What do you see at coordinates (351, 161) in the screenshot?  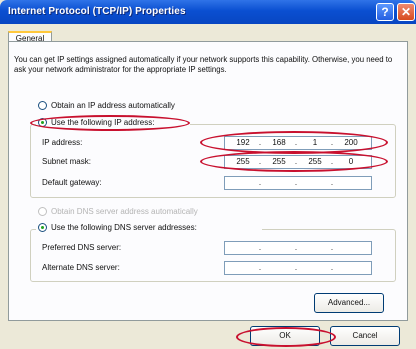 I see `mask-octet-4: 0` at bounding box center [351, 161].